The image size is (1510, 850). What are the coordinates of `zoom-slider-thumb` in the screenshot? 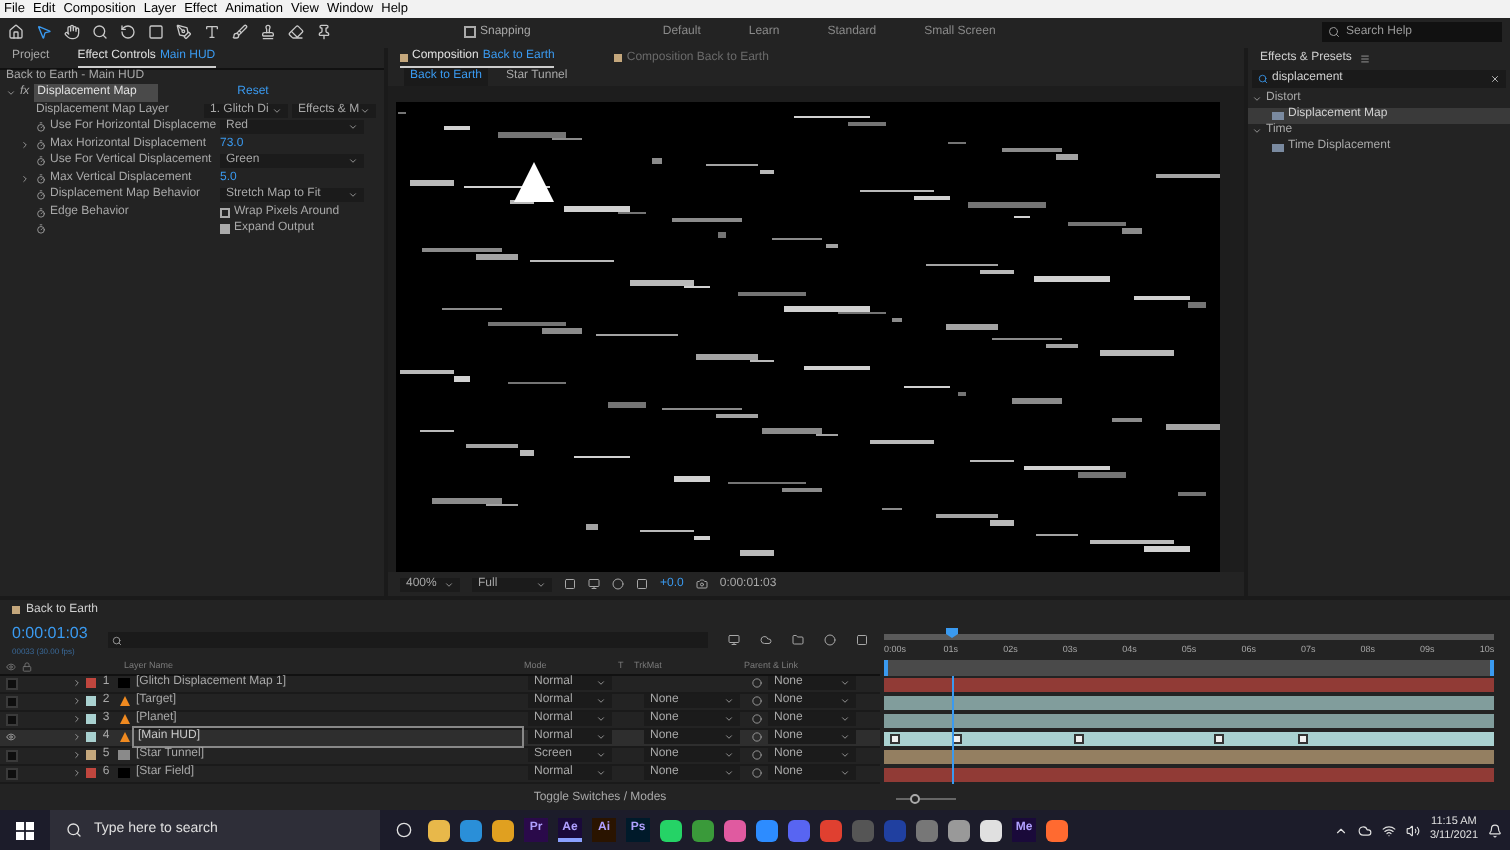 It's located at (915, 799).